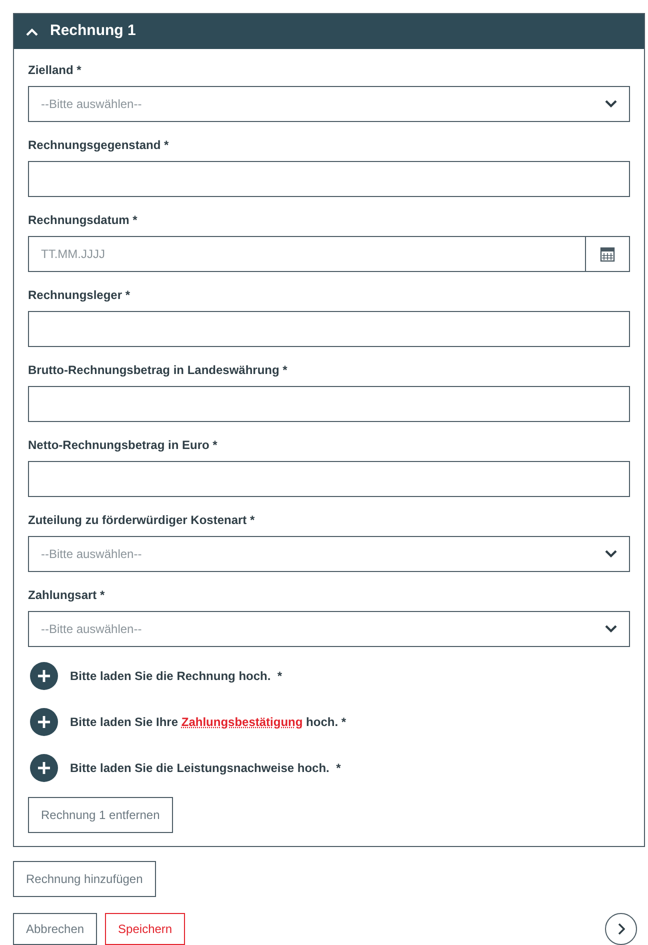 This screenshot has width=648, height=945. What do you see at coordinates (83, 220) in the screenshot?
I see `field-label: Rechnungsdatum *` at bounding box center [83, 220].